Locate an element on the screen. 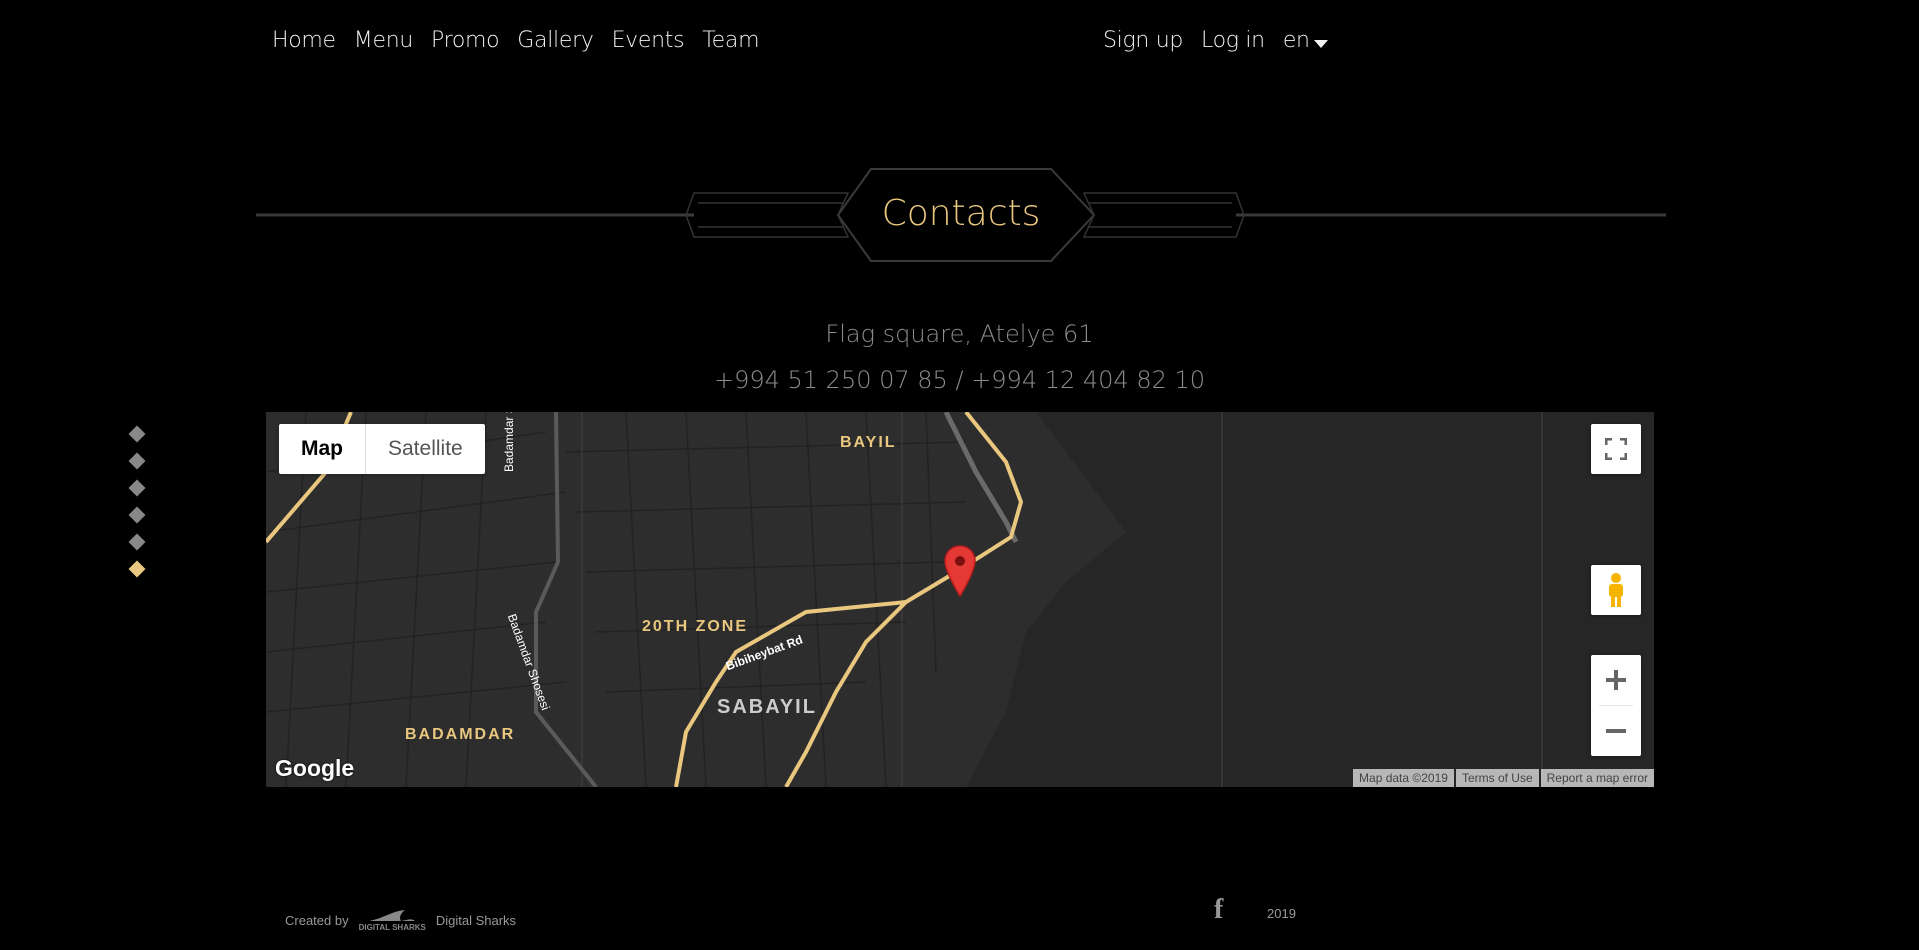  facebook-icon: f is located at coordinates (1218, 910).